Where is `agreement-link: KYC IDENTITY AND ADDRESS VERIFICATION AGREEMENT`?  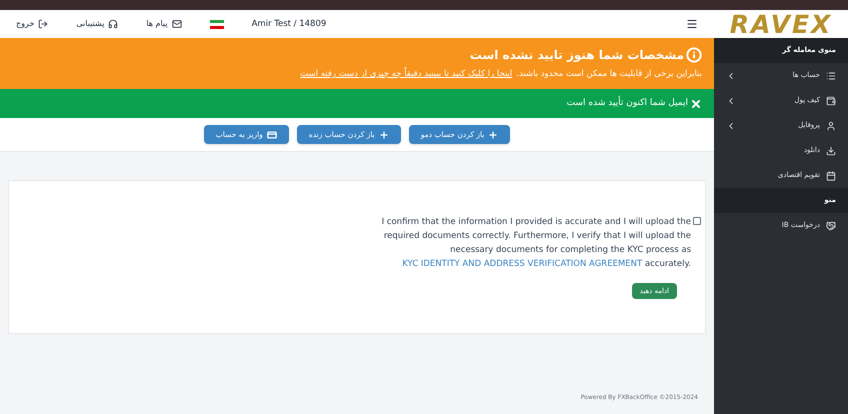
agreement-link: KYC IDENTITY AND ADDRESS VERIFICATION AGREEMENT is located at coordinates (522, 264).